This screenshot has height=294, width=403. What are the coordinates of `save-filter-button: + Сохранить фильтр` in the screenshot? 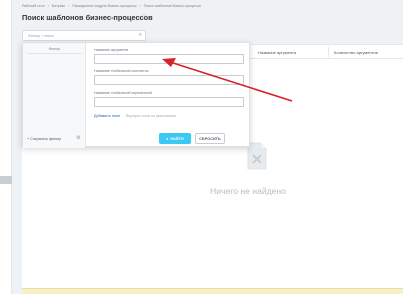 It's located at (44, 139).